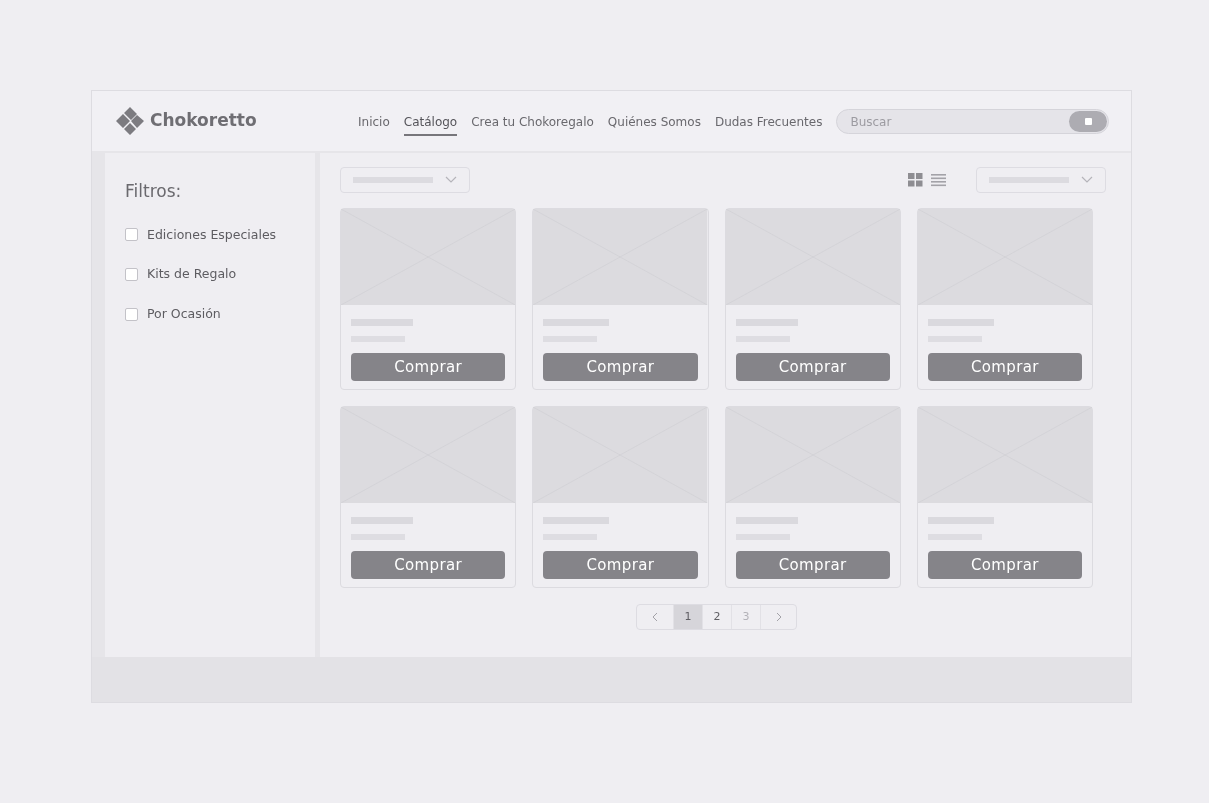  What do you see at coordinates (915, 180) in the screenshot?
I see `grid-view-icon` at bounding box center [915, 180].